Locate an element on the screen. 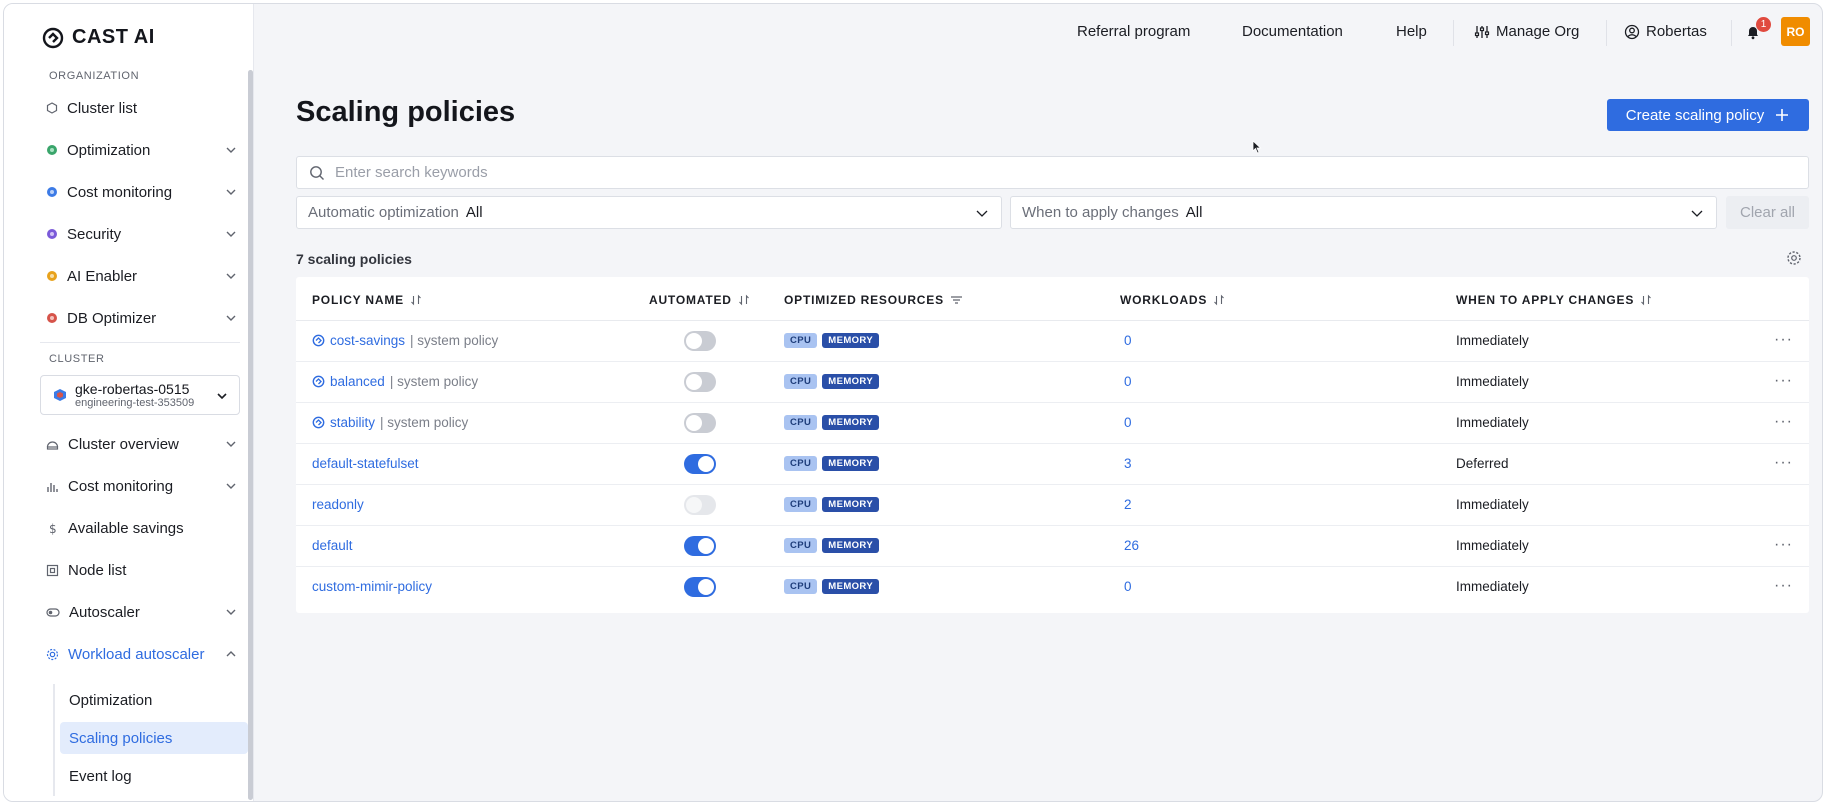 This screenshot has height=805, width=1826. column-header-policy-name: POLICY NAME is located at coordinates (367, 300).